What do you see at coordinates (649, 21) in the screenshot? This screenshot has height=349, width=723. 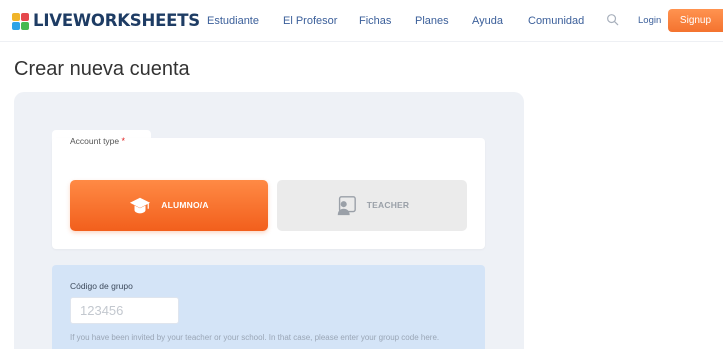 I see `login-link: Login` at bounding box center [649, 21].